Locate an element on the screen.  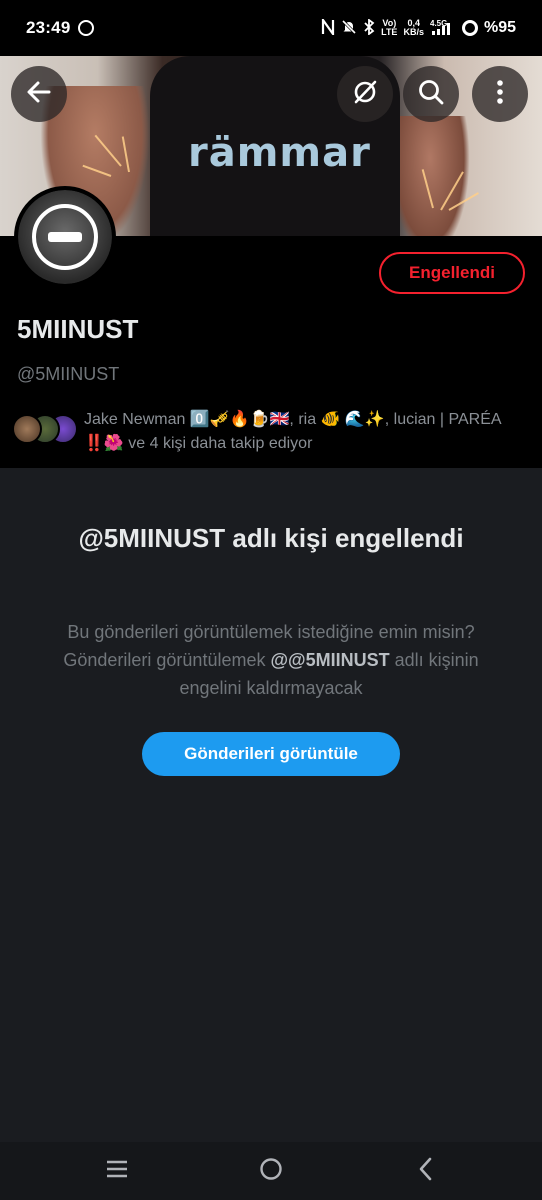
more-options-button is located at coordinates (500, 94).